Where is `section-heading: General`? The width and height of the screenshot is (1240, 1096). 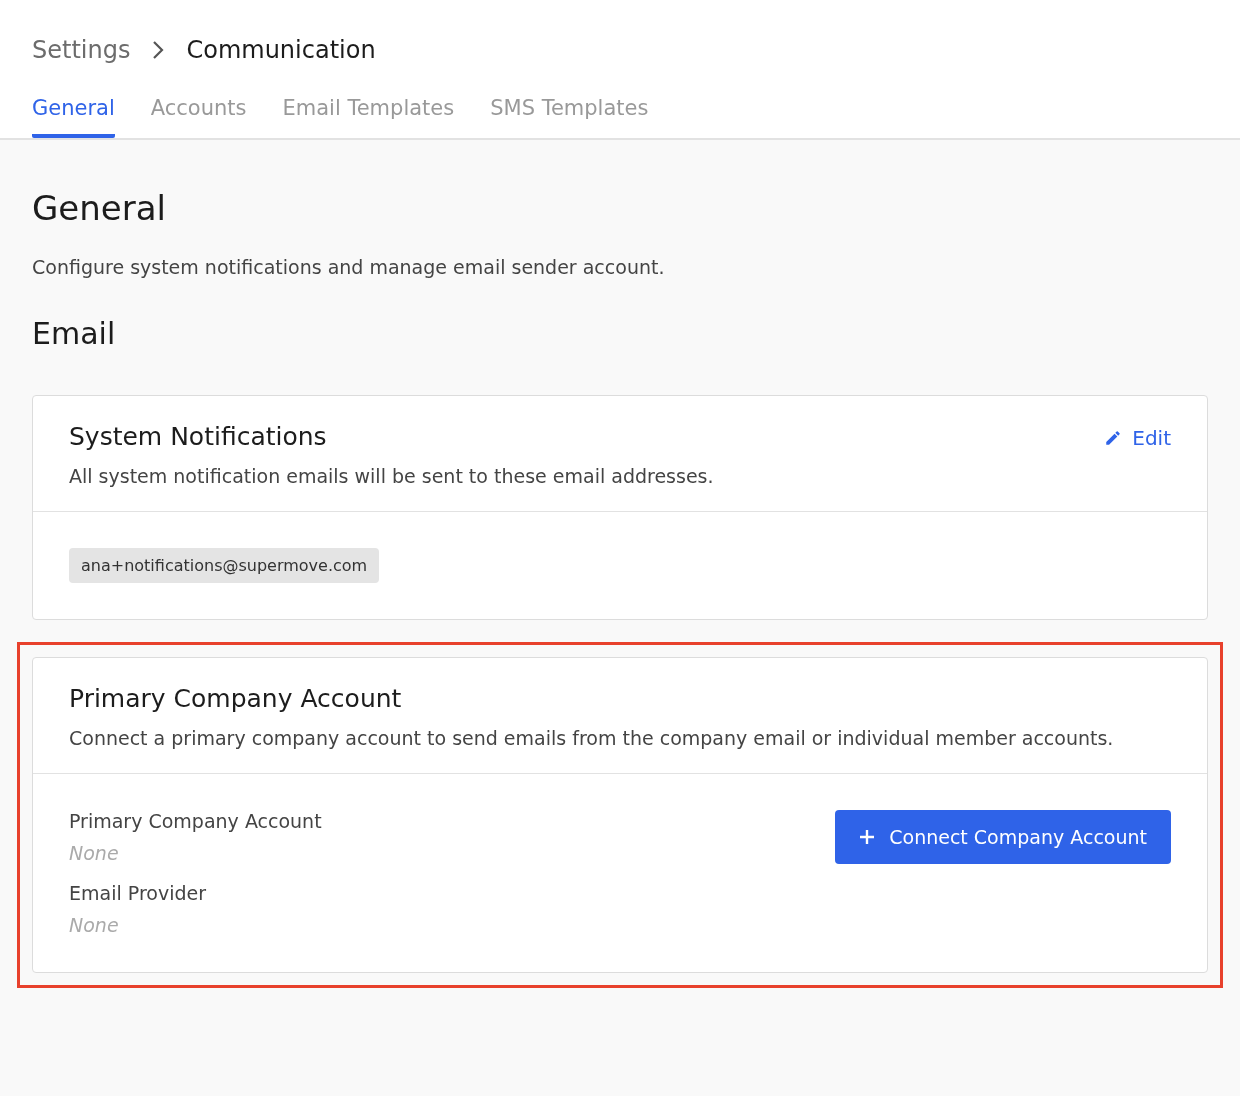
section-heading: General is located at coordinates (99, 208).